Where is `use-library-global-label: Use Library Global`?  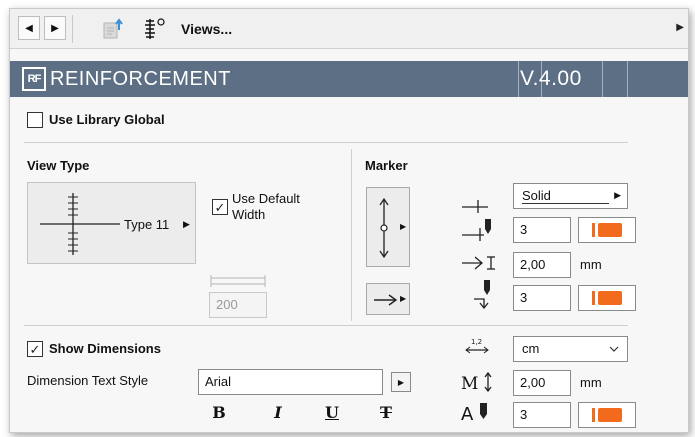 use-library-global-label: Use Library Global is located at coordinates (107, 119).